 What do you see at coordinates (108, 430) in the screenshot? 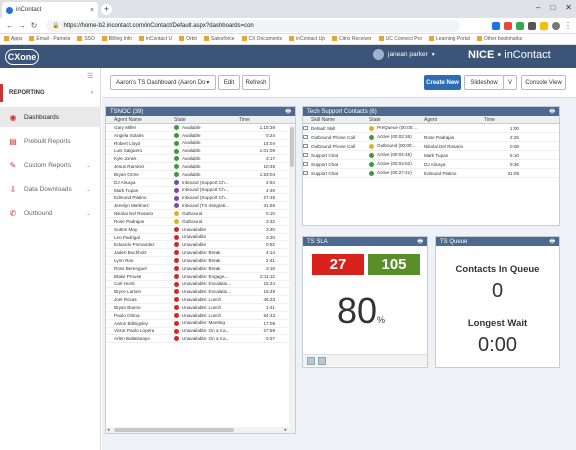
I see `scroll-left-icon: ◂` at bounding box center [108, 430].